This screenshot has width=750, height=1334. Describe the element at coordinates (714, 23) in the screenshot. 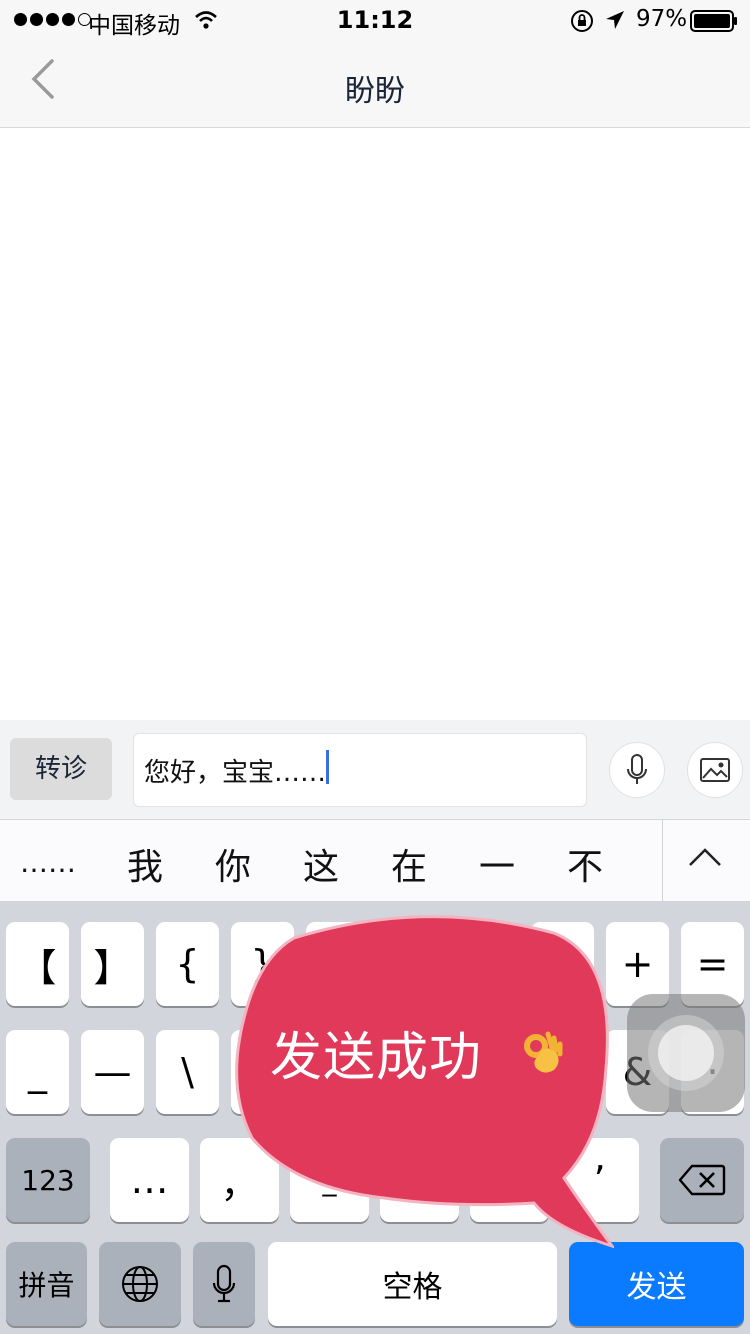

I see `battery-icon` at that location.